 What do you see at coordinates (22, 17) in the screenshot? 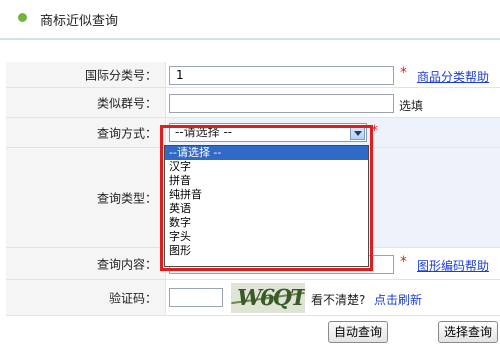
I see `green-dot-icon` at bounding box center [22, 17].